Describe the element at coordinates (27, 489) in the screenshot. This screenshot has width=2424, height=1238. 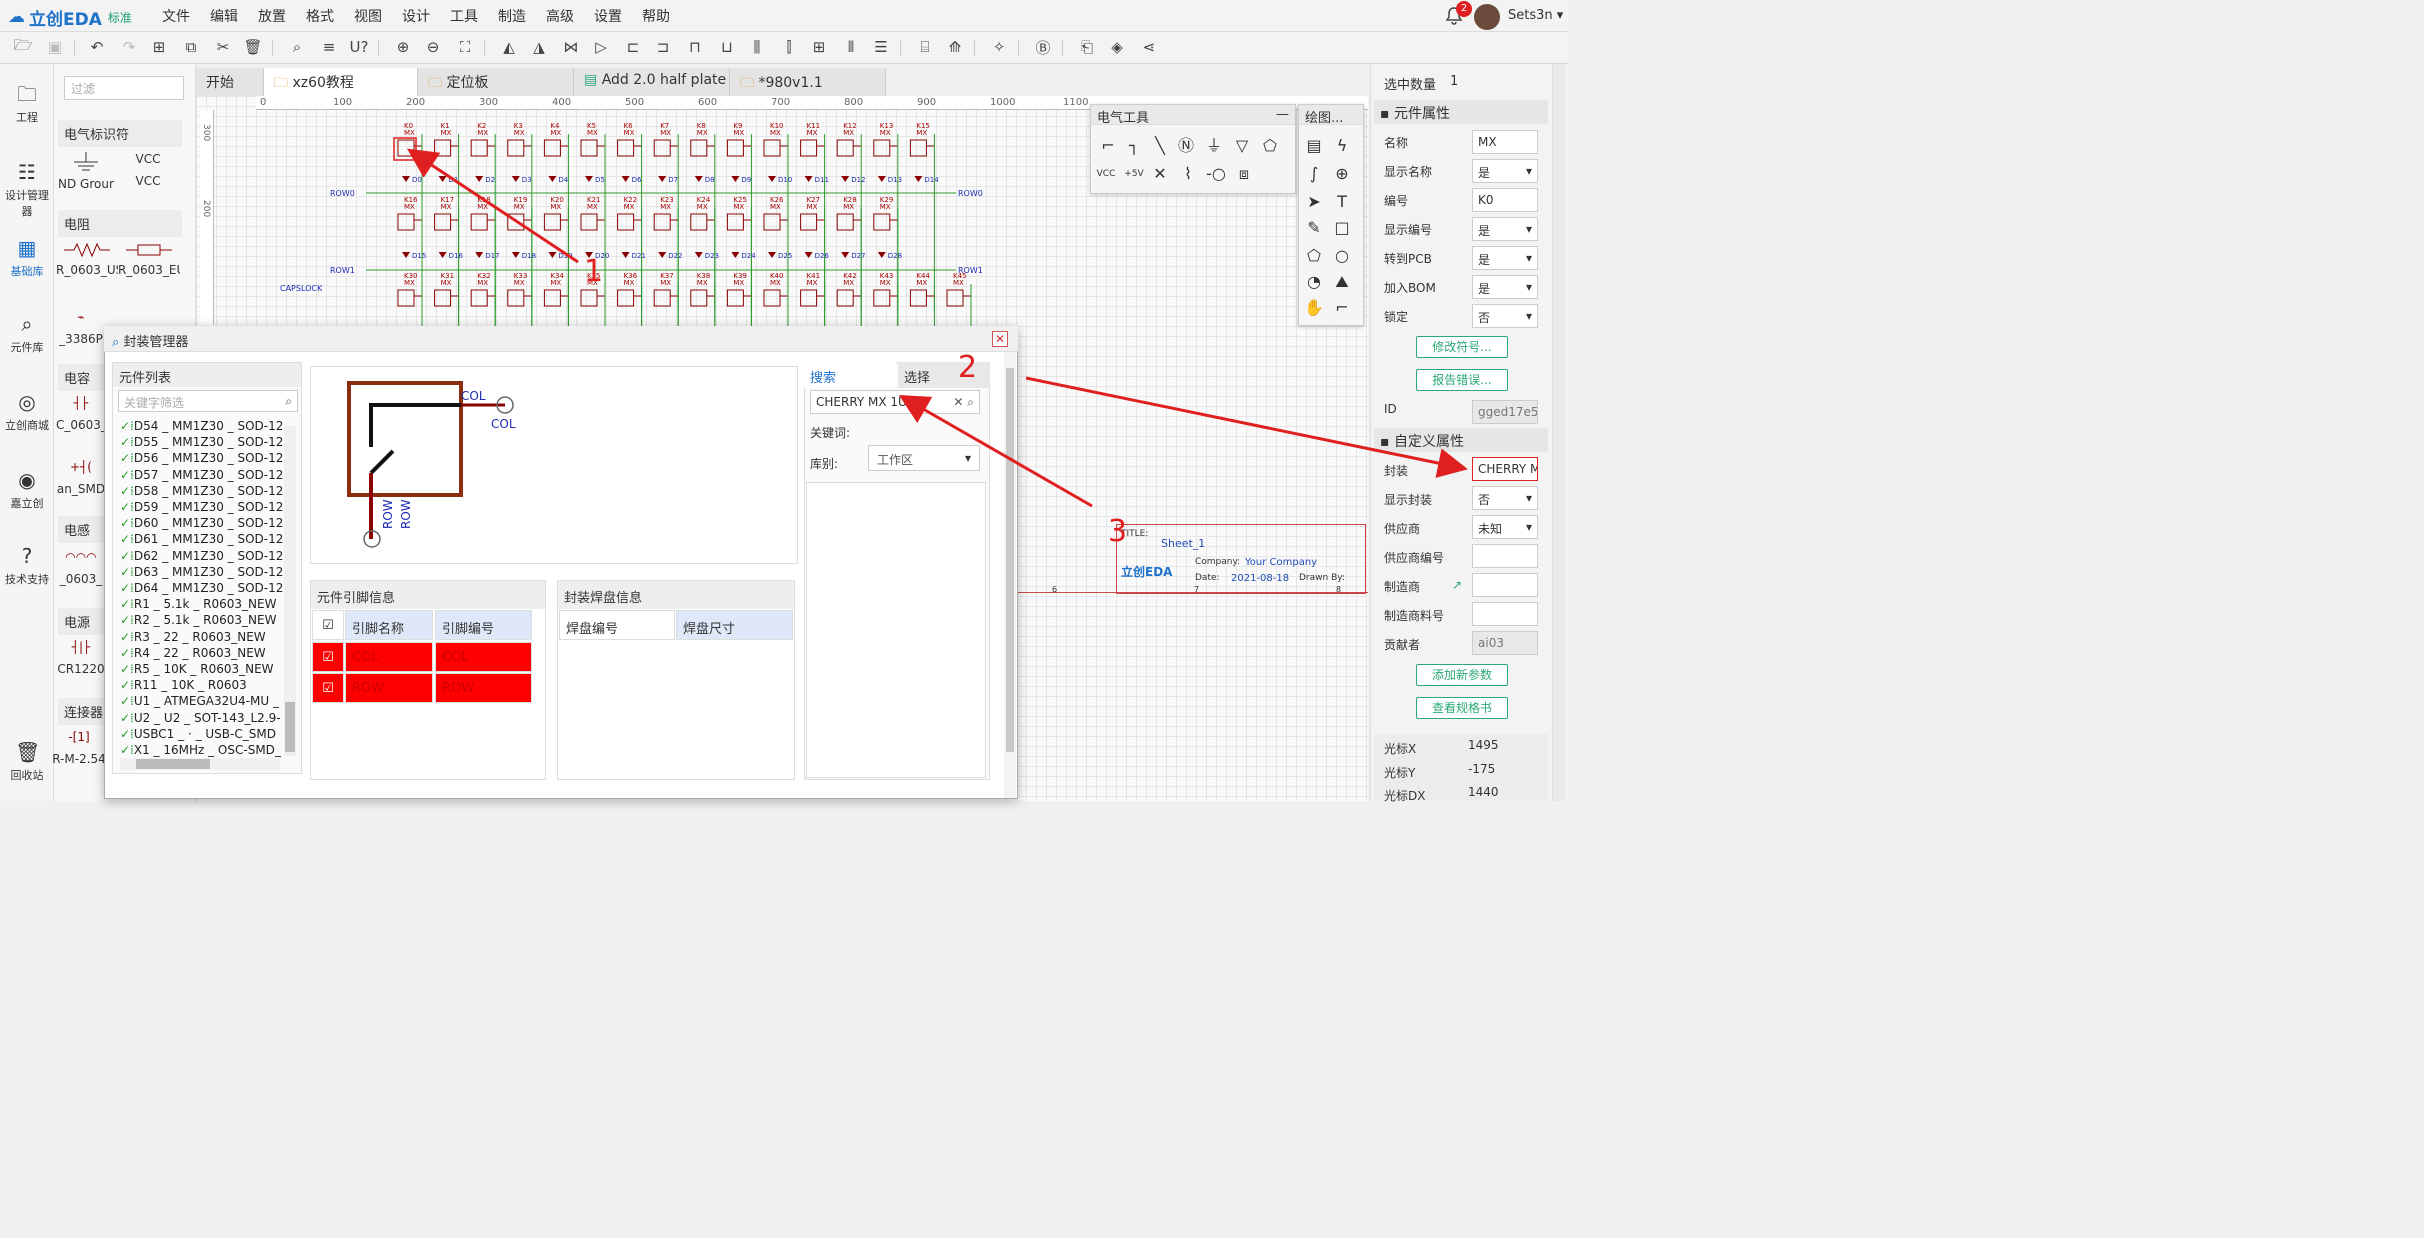
I see `nav-jlc: ◉ 嘉立创` at that location.